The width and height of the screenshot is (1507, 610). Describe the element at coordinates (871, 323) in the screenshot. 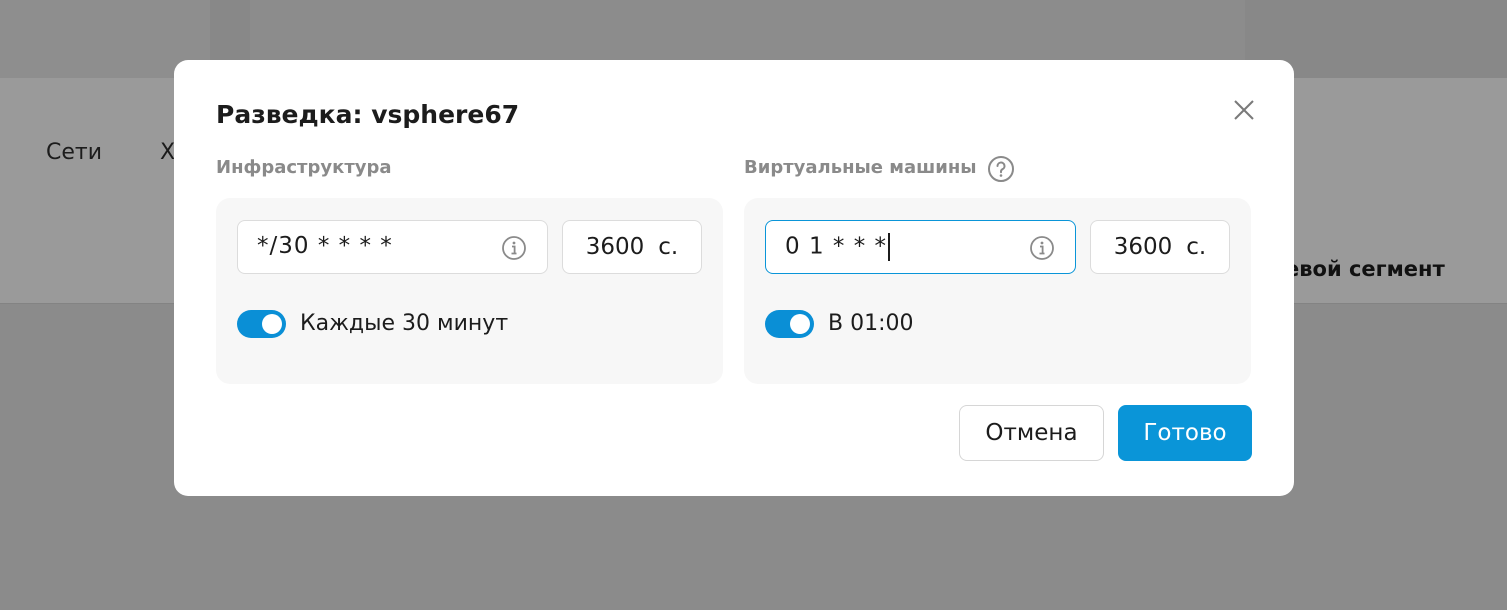

I see `vms-schedule-label: В 01:00` at that location.